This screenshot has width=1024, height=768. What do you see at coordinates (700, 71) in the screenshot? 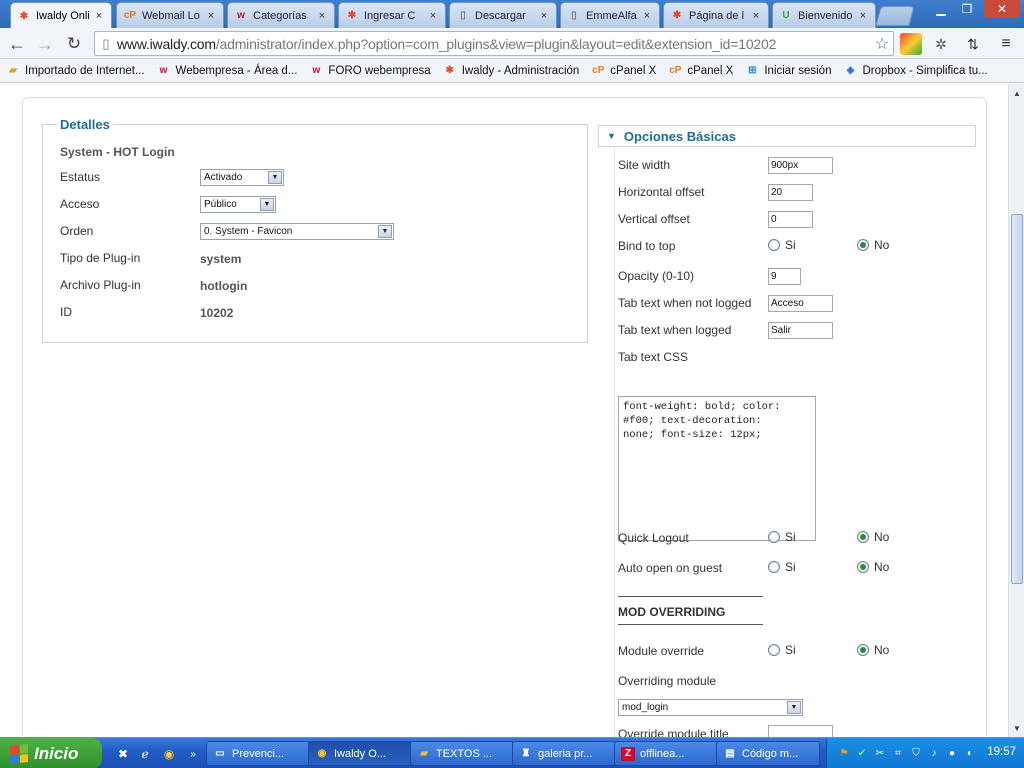
I see `bookmark-cpanel-2: cP cPanel X` at bounding box center [700, 71].